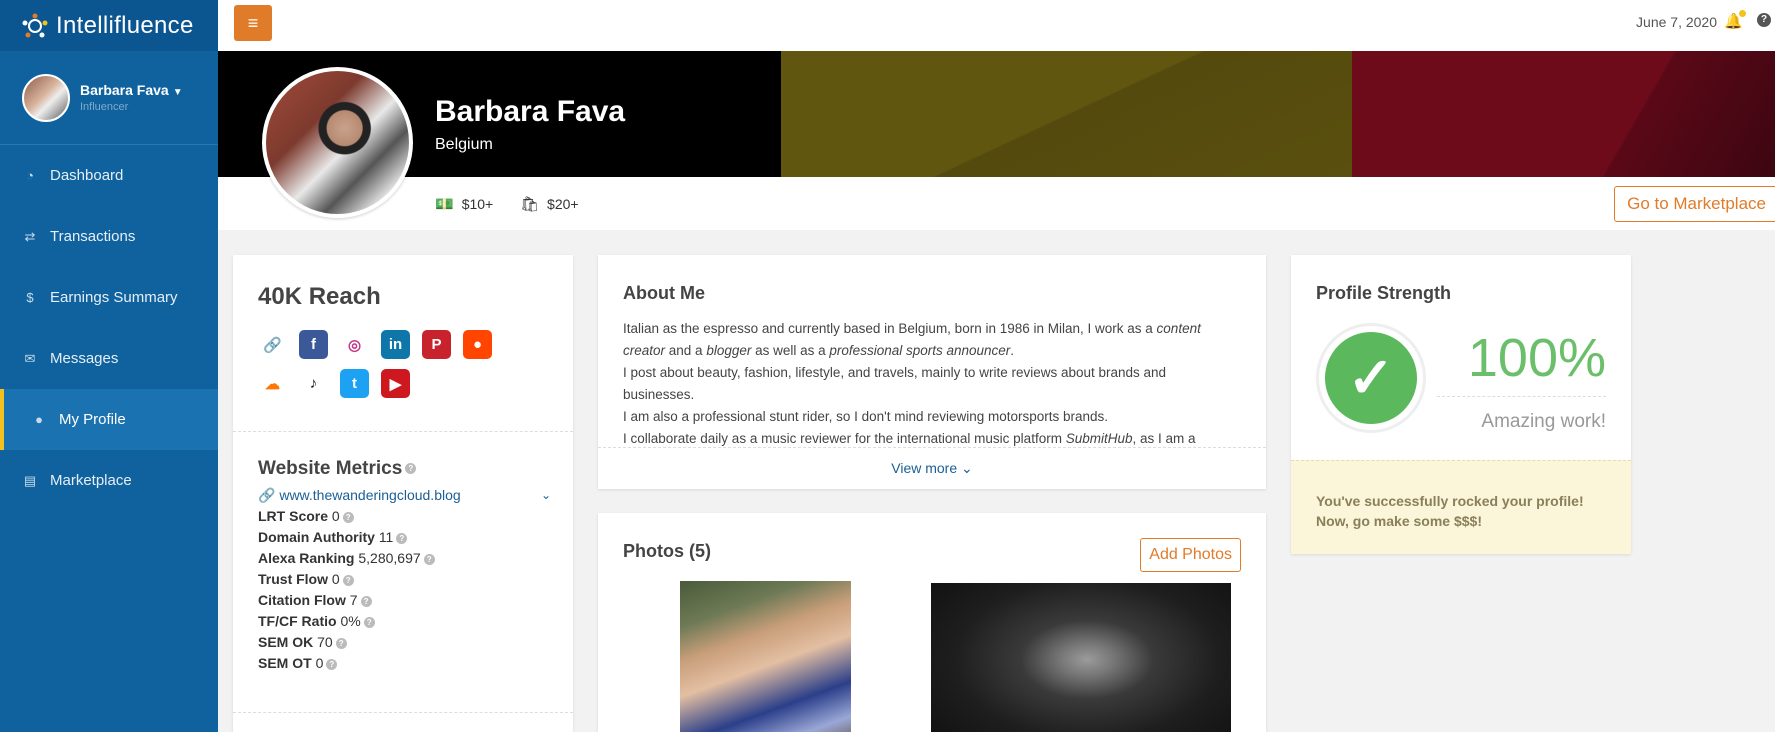  Describe the element at coordinates (996, 203) in the screenshot. I see `profile-info-bar: 💵 $10+ 🛍 $20+ Go to Marketplace` at that location.